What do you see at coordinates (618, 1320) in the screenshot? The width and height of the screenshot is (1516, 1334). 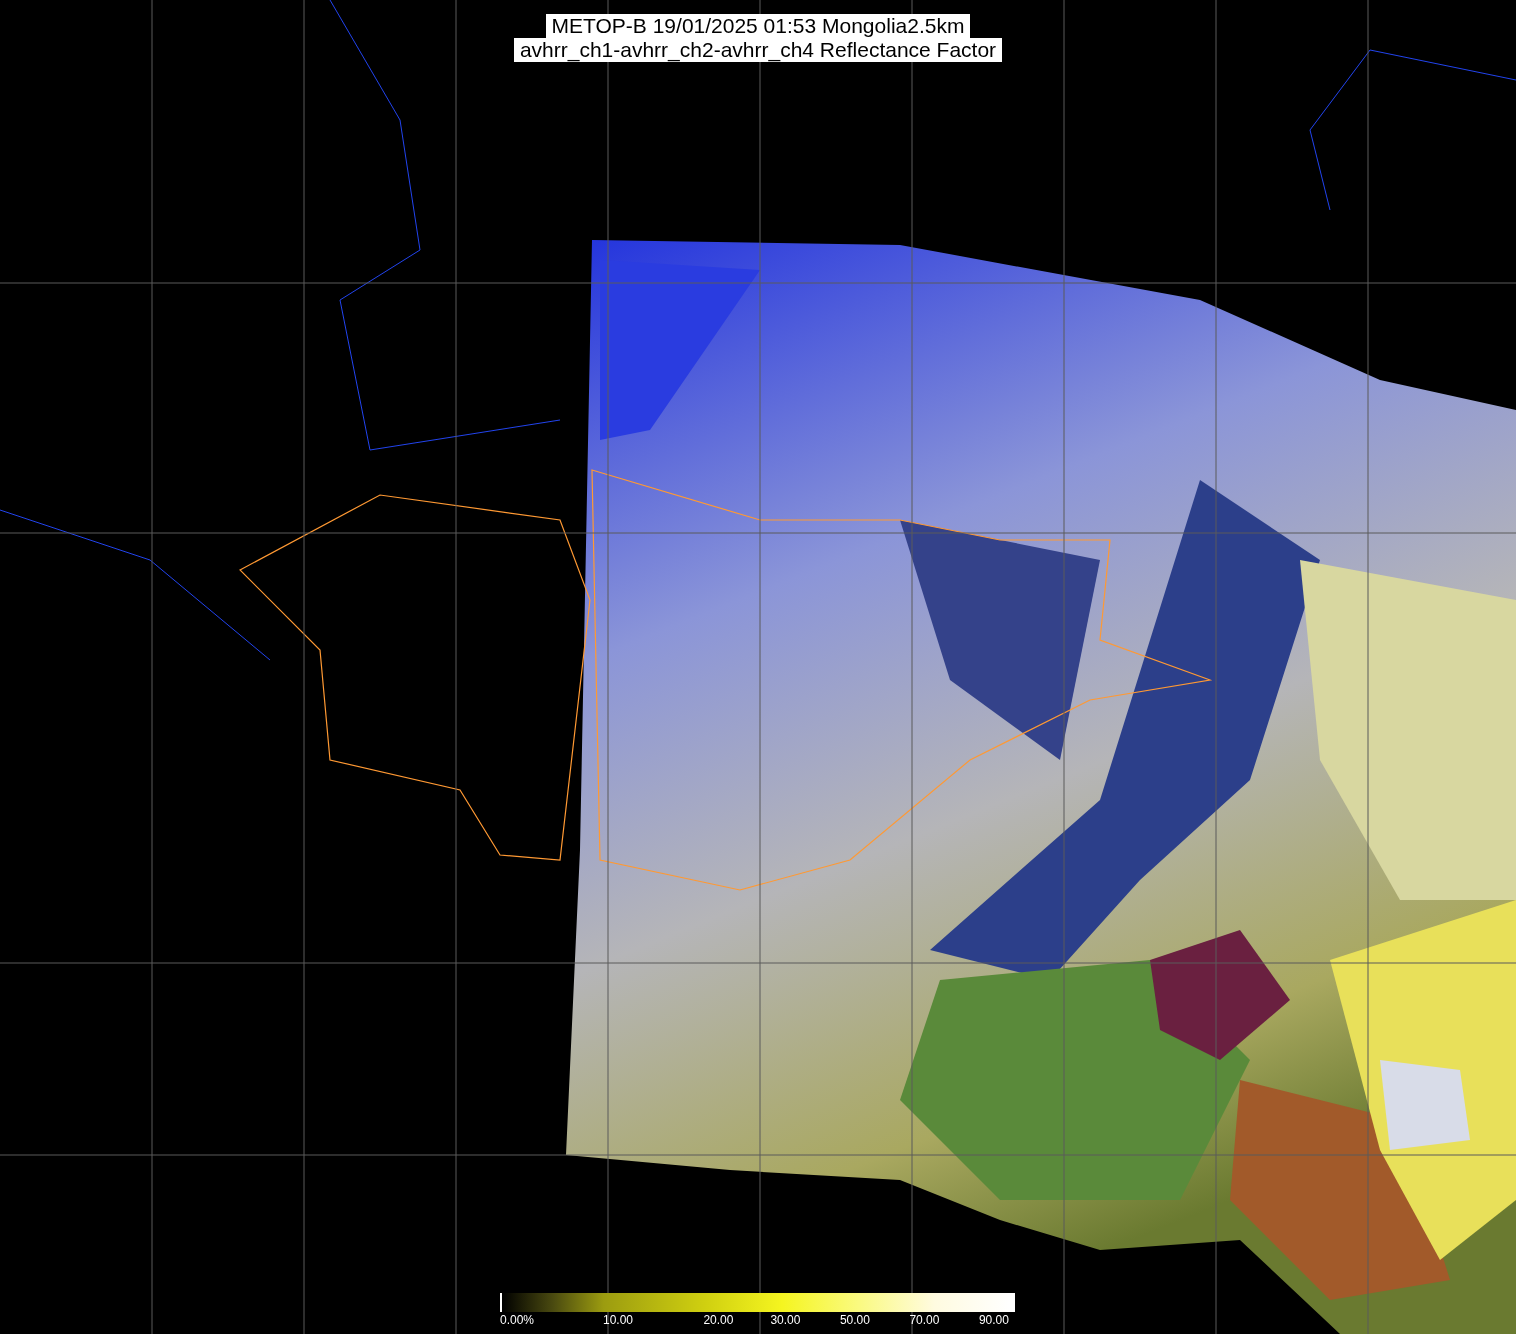 I see `scale-label: 10.00` at bounding box center [618, 1320].